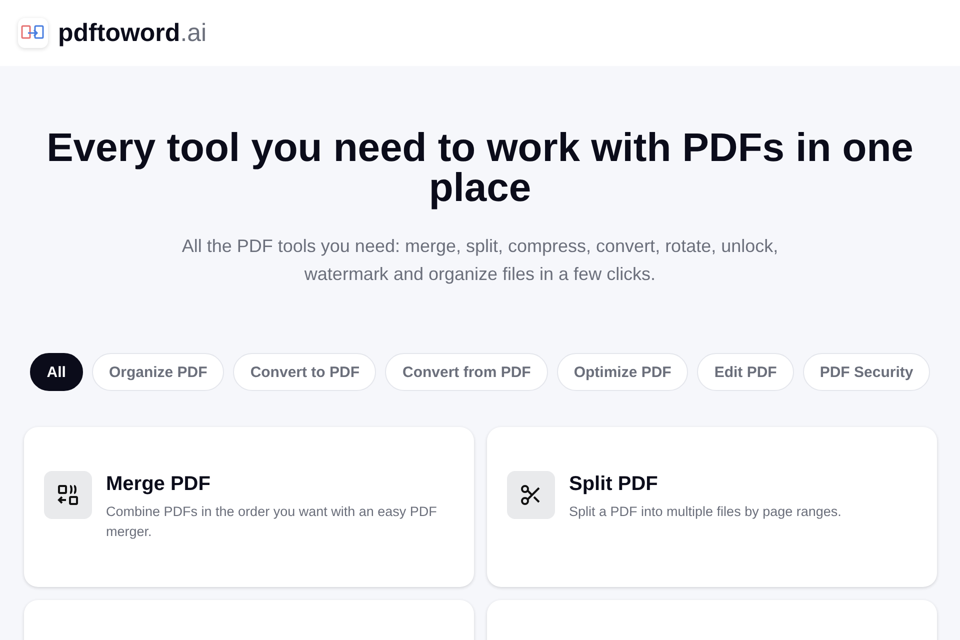 The width and height of the screenshot is (960, 640). Describe the element at coordinates (466, 372) in the screenshot. I see `filter-tab: Convert from PDF` at that location.